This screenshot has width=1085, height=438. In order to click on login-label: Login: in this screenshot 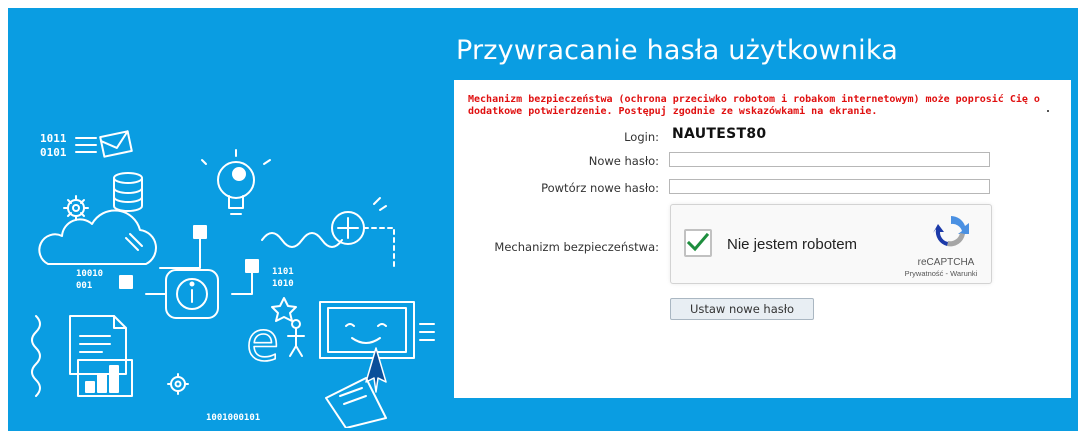, I will do `click(641, 137)`.